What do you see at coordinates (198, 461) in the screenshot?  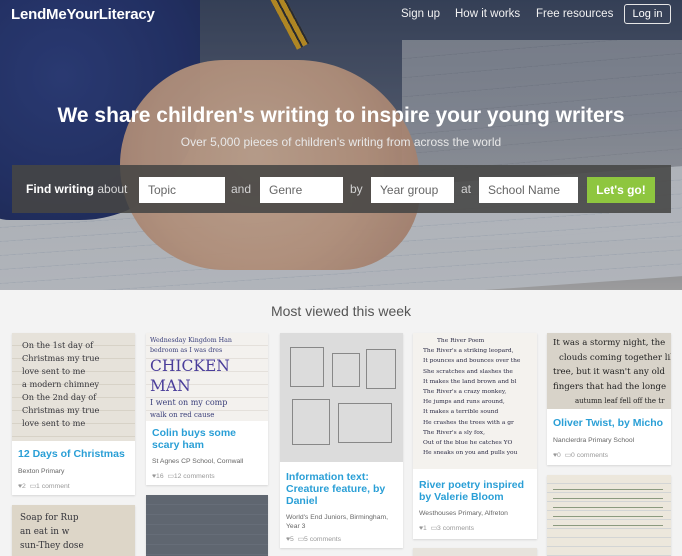 I see `card-school: St Agnes CP School, Cornwall` at bounding box center [198, 461].